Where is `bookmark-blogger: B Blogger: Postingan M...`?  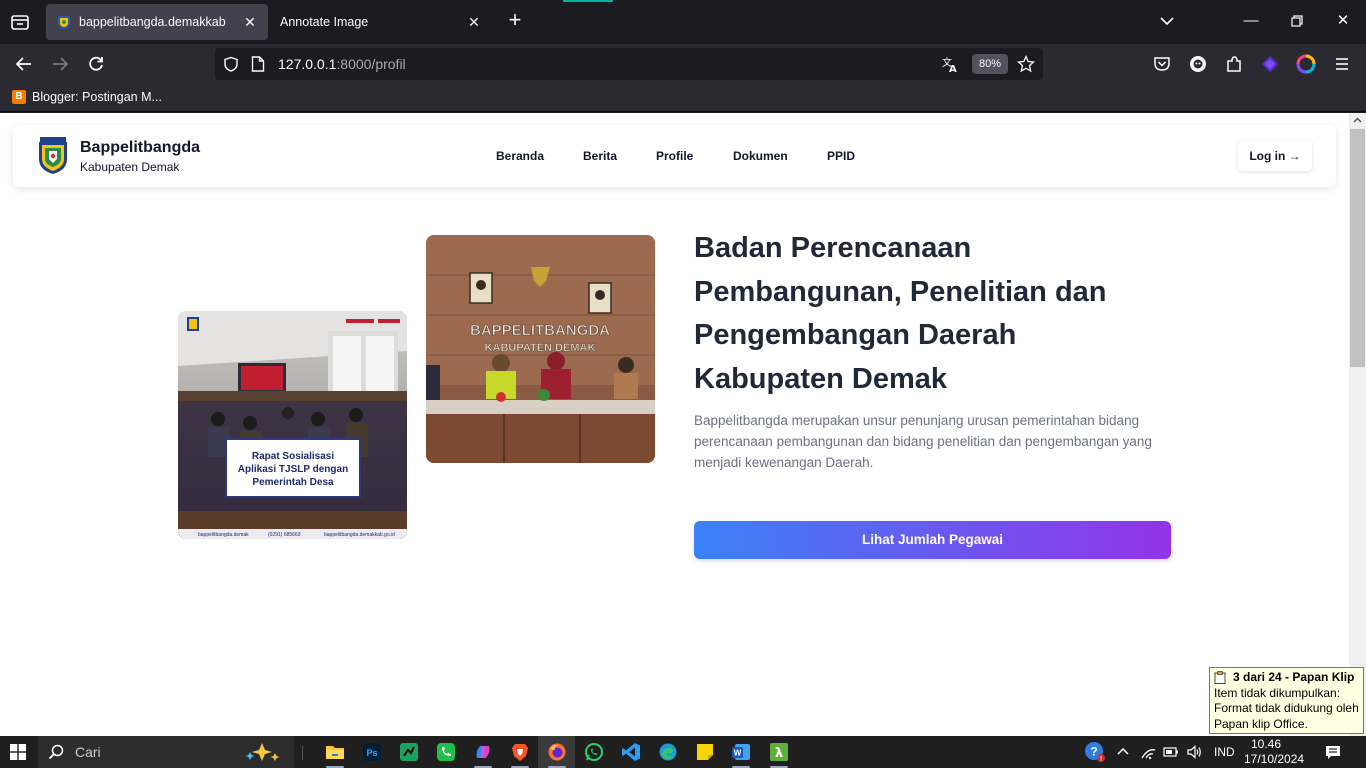
bookmark-blogger: B Blogger: Postingan M... is located at coordinates (87, 97).